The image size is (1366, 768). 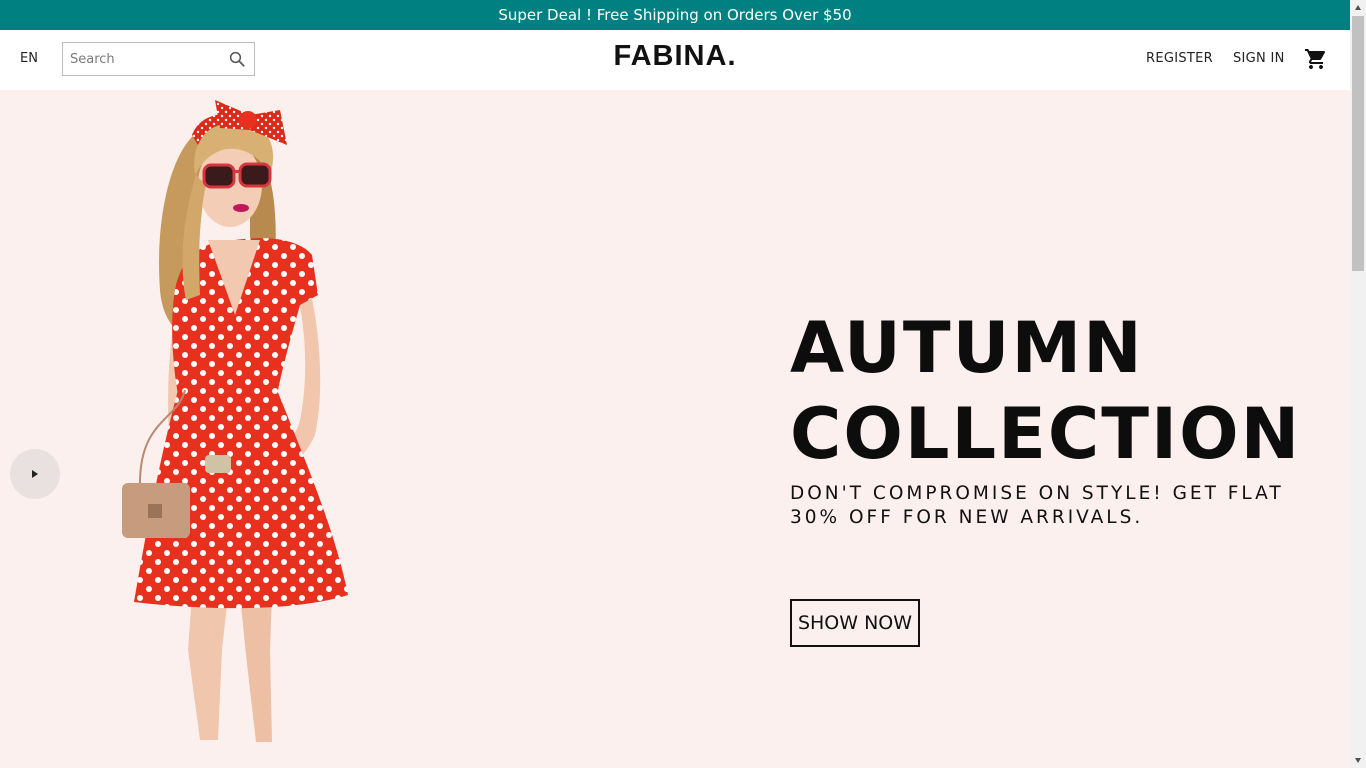 What do you see at coordinates (1358, 384) in the screenshot?
I see `page-scrollbar` at bounding box center [1358, 384].